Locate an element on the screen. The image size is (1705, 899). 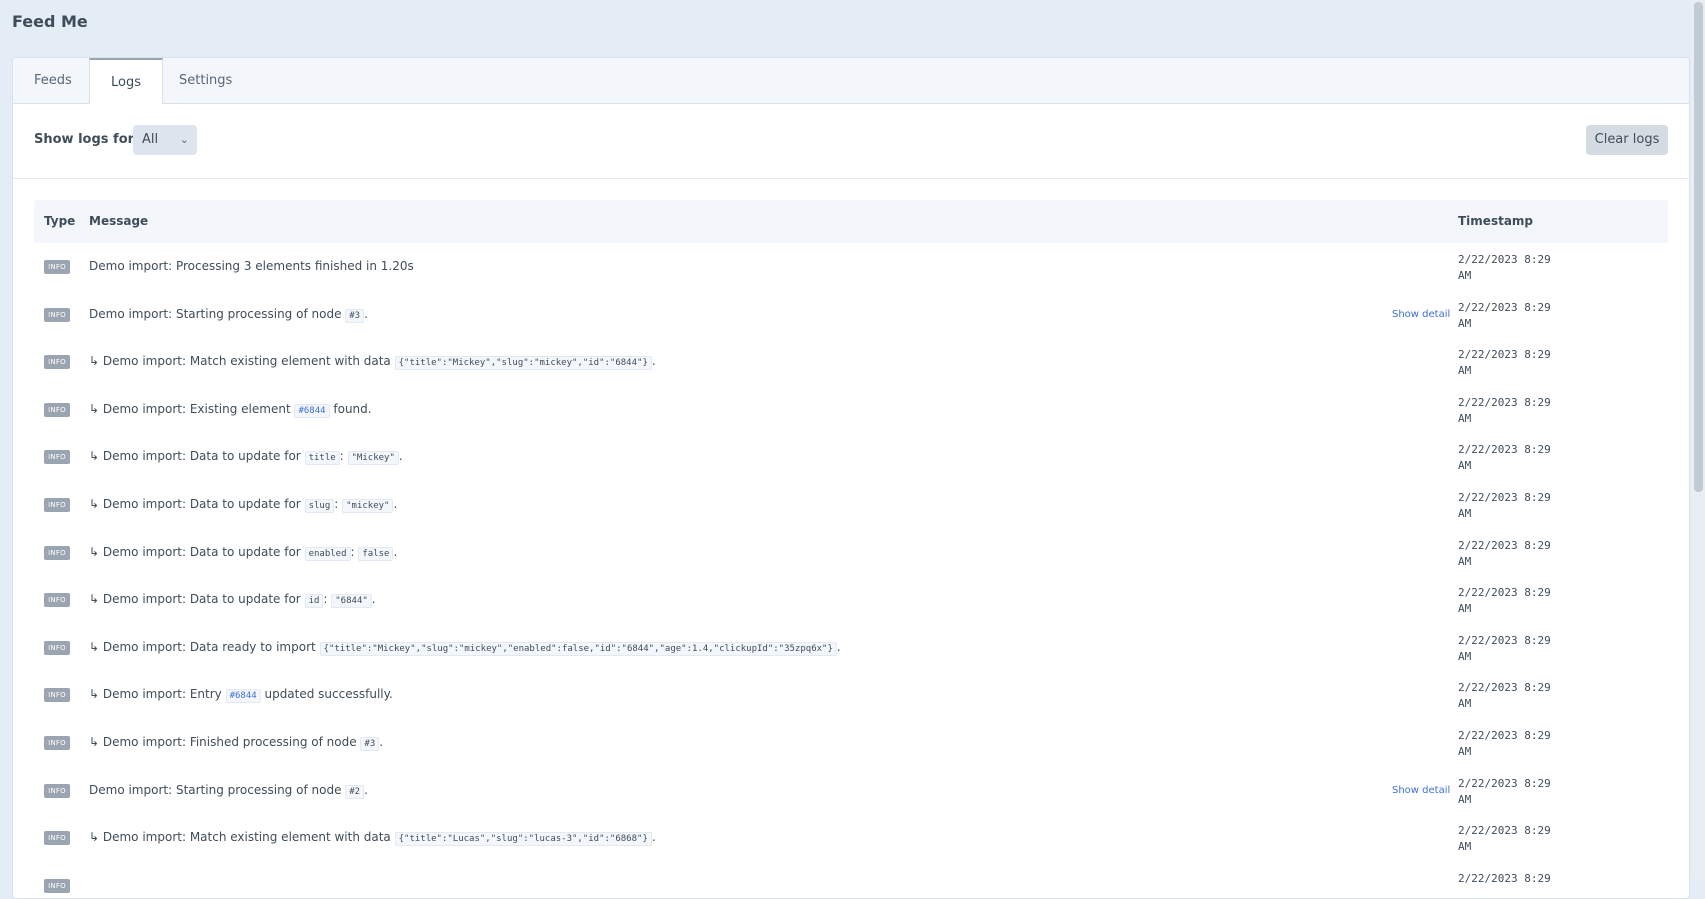
clear-logs-button: Clear logs is located at coordinates (1627, 140).